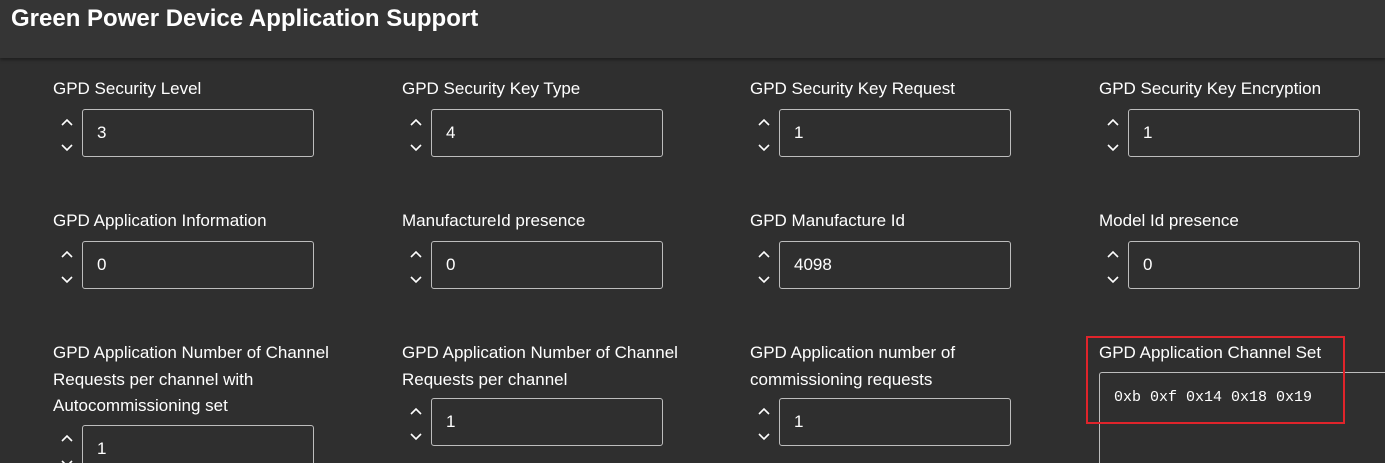 This screenshot has width=1385, height=463. Describe the element at coordinates (547, 132) in the screenshot. I see `security-key-type-input` at that location.